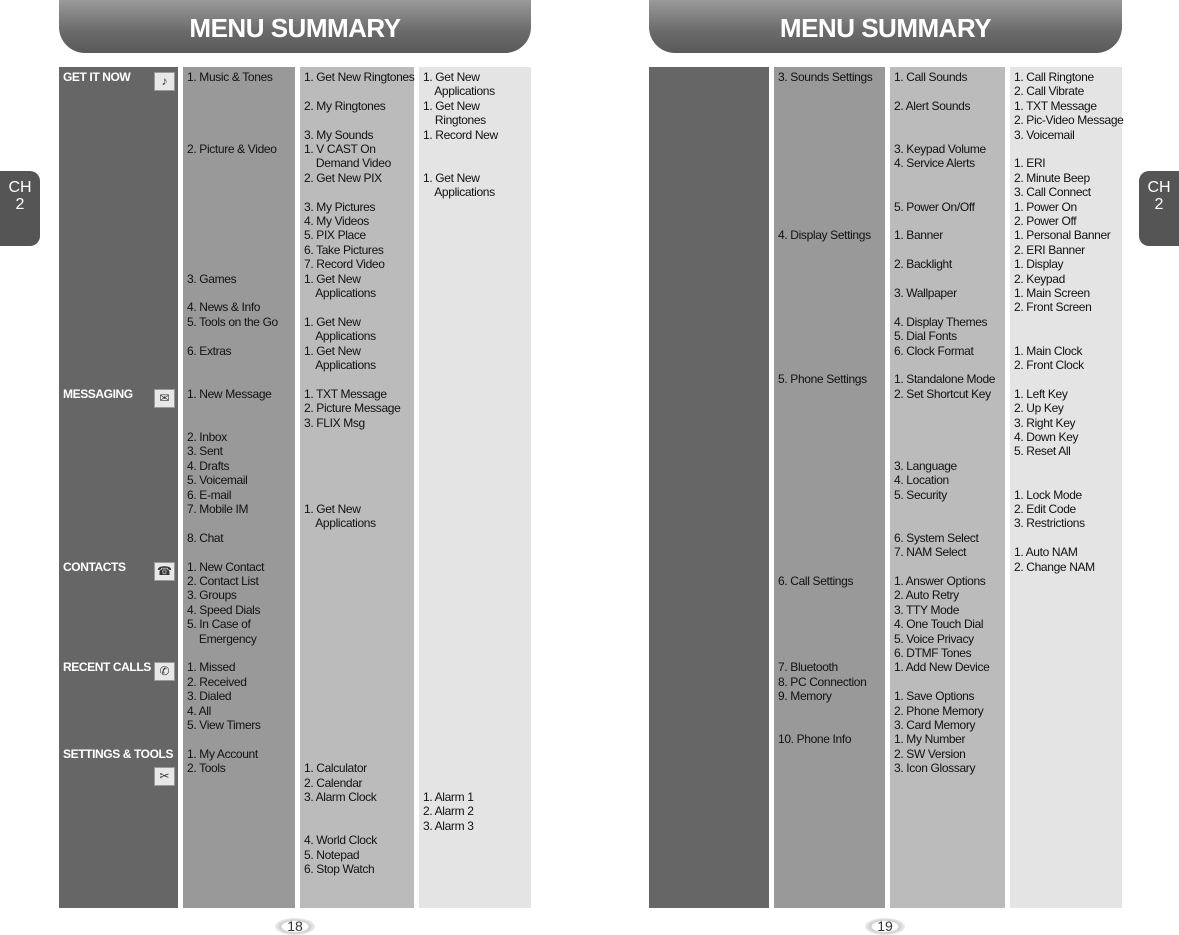 The width and height of the screenshot is (1179, 935). What do you see at coordinates (1042, 451) in the screenshot?
I see `menu-item: 5. Reset All` at bounding box center [1042, 451].